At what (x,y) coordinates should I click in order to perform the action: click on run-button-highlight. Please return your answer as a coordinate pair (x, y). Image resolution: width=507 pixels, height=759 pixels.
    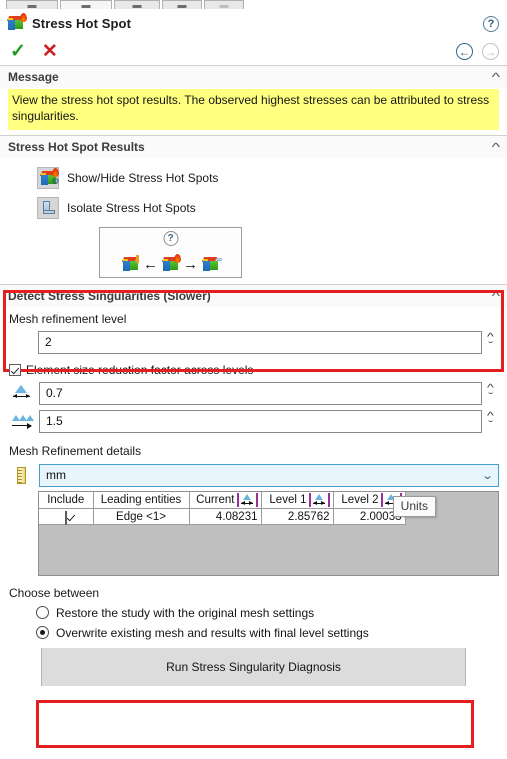
    Looking at the image, I should click on (255, 724).